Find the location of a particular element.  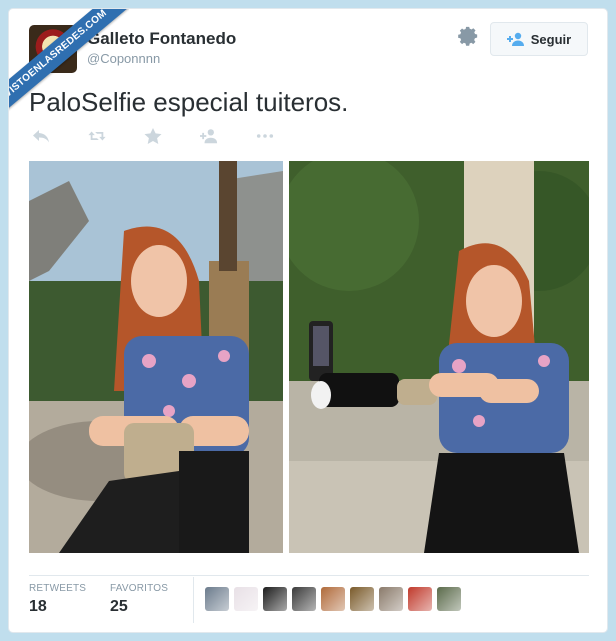

add-user-icon is located at coordinates (515, 39).